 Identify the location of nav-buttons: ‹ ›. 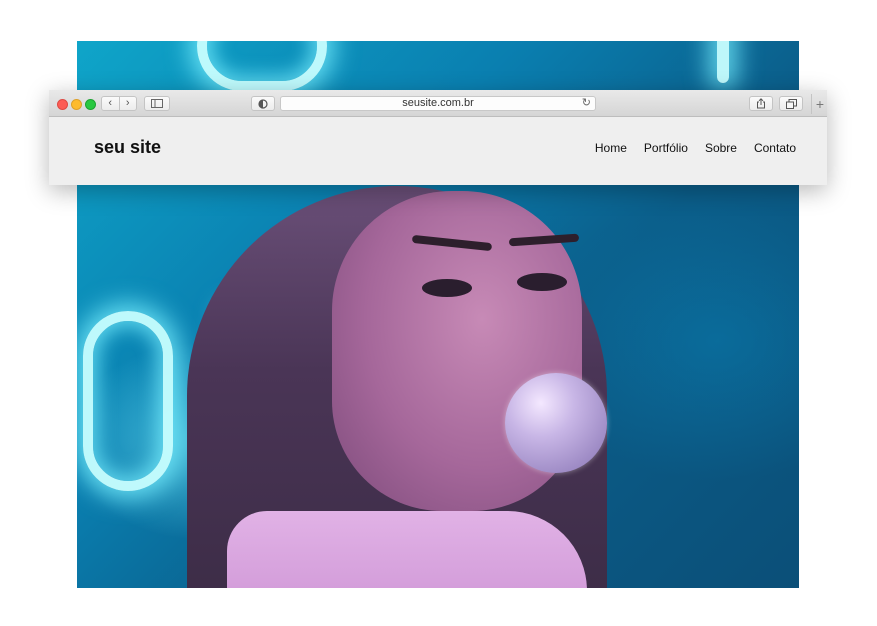
(119, 103).